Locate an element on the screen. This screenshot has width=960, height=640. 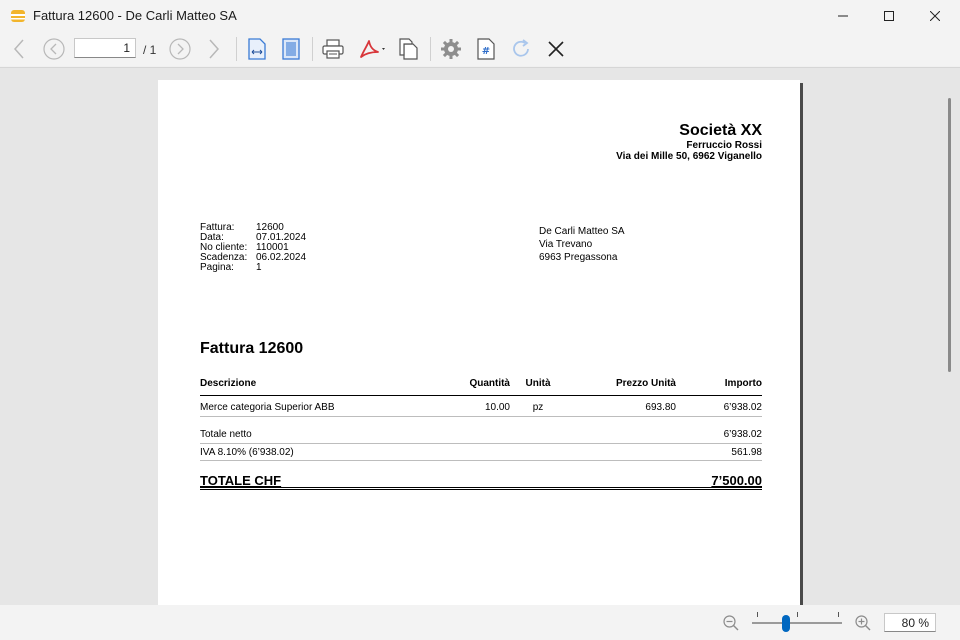
close-preview-button is located at coordinates (556, 49).